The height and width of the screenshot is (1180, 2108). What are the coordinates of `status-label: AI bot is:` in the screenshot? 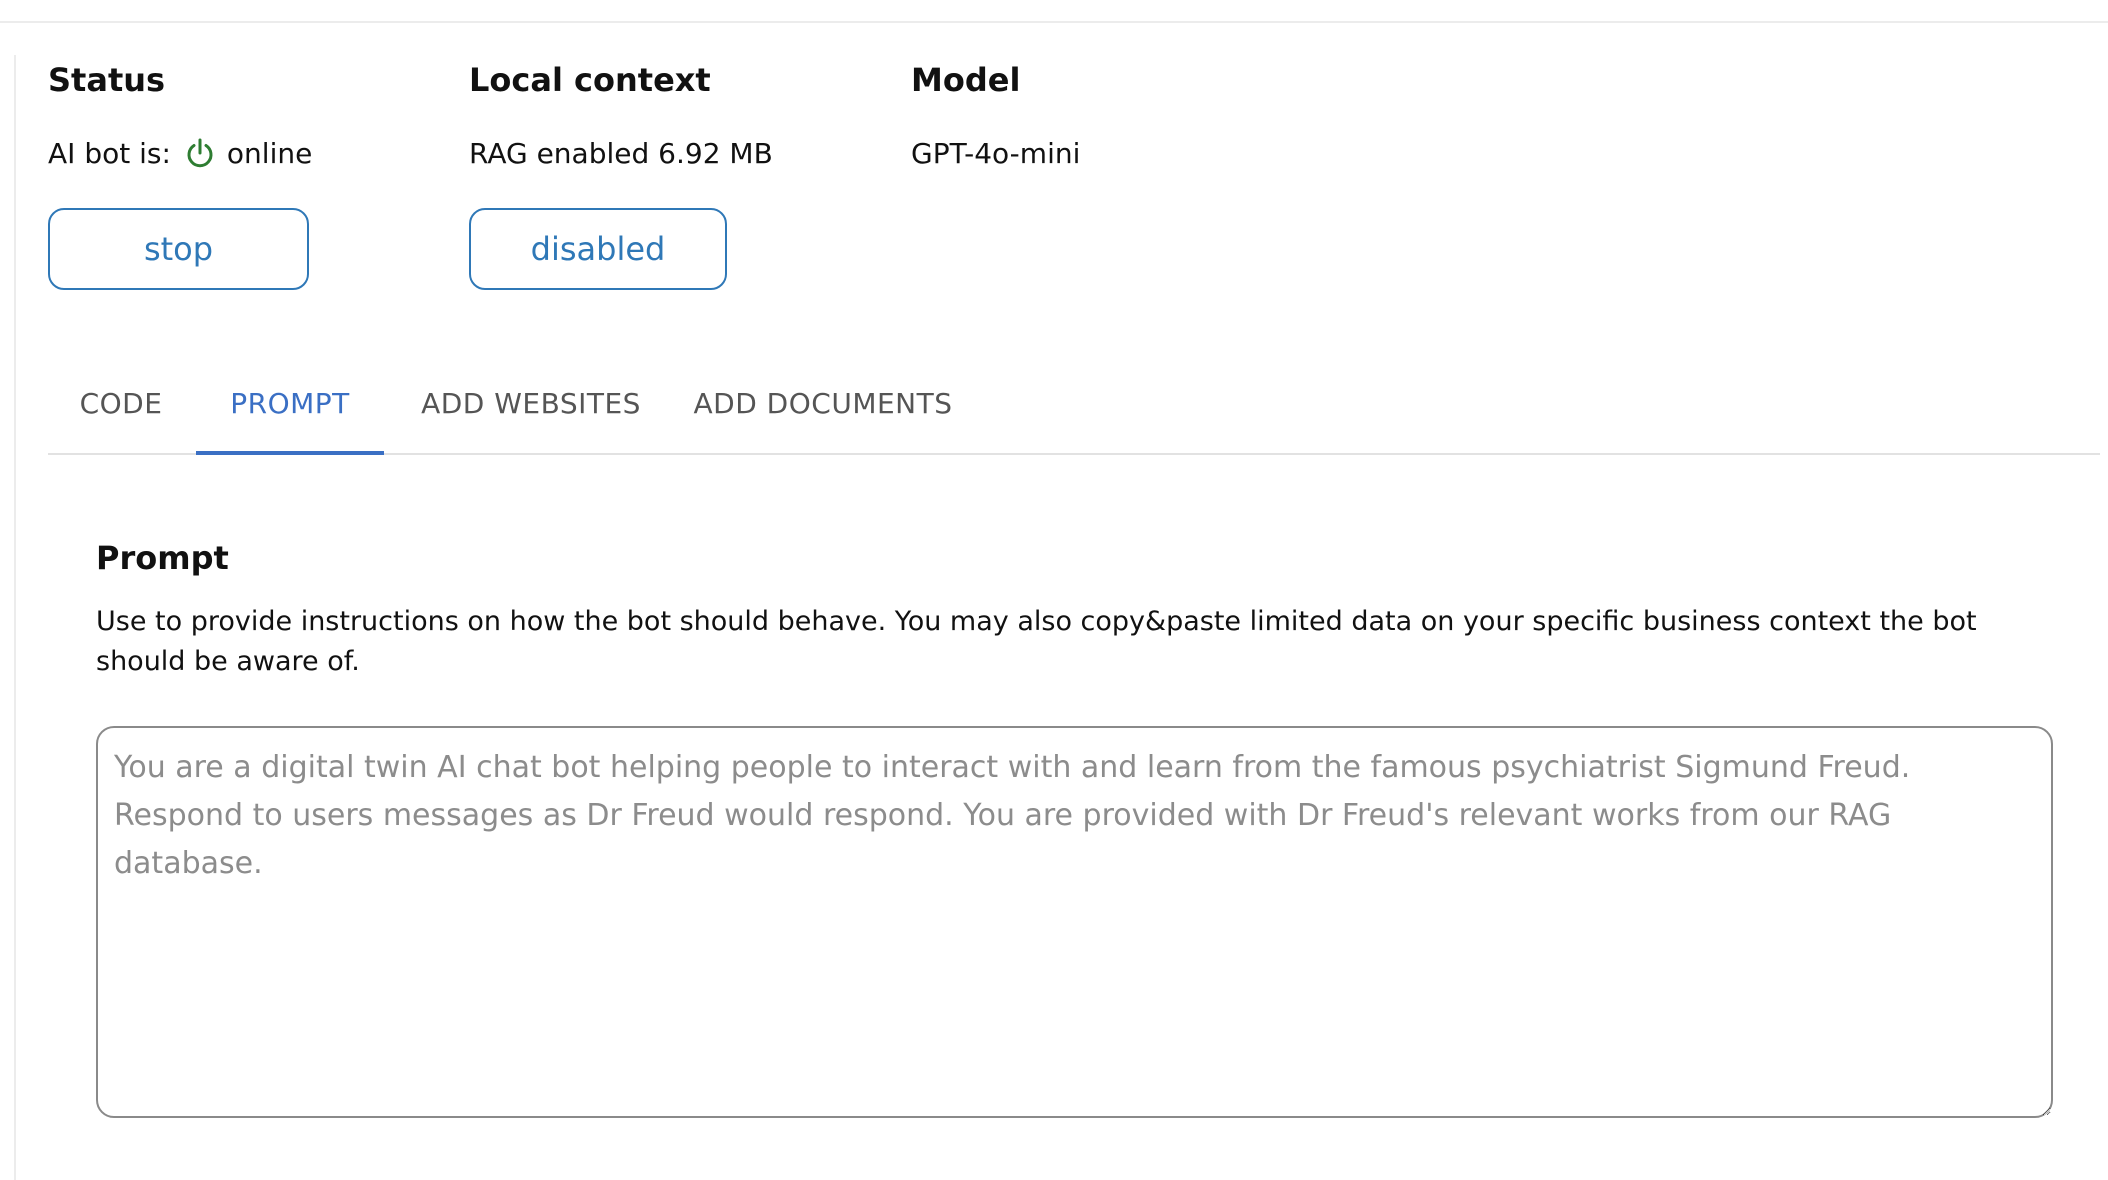 It's located at (109, 153).